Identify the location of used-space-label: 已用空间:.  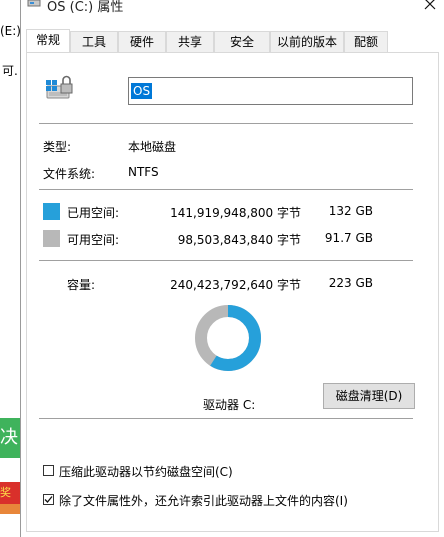
(93, 213).